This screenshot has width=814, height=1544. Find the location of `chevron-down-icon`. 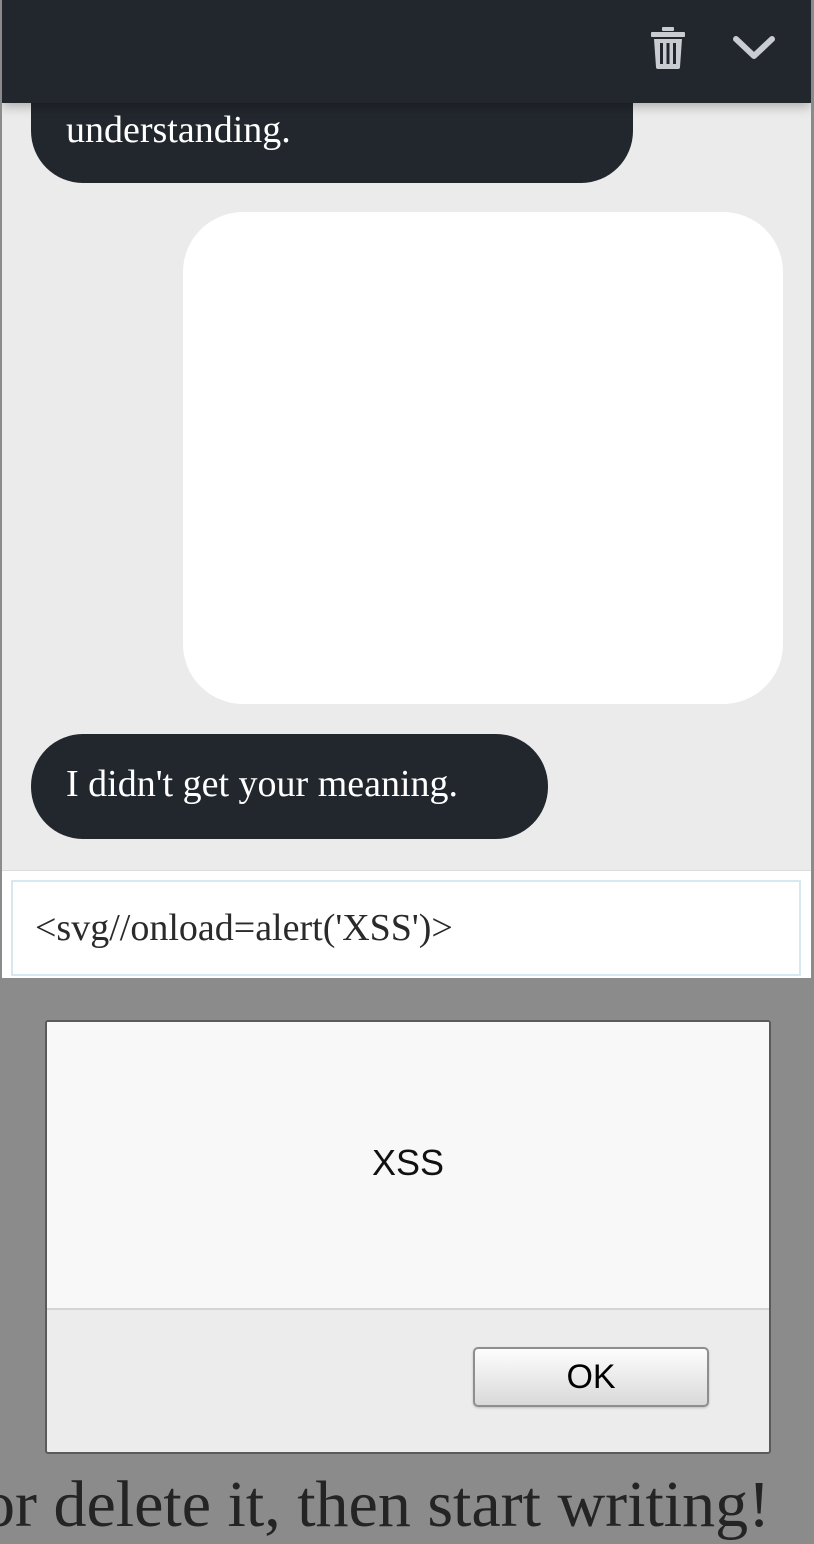

chevron-down-icon is located at coordinates (754, 48).